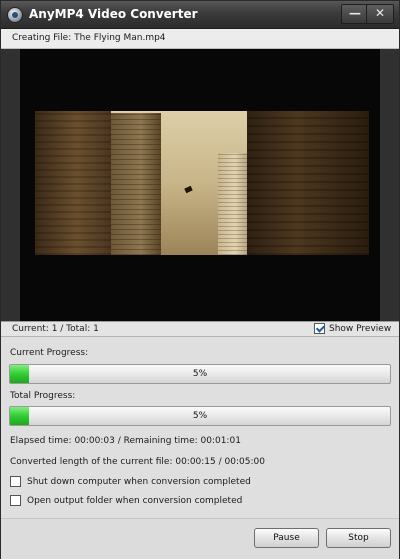 The image size is (400, 559). I want to click on show-preview-label: Show Preview, so click(360, 329).